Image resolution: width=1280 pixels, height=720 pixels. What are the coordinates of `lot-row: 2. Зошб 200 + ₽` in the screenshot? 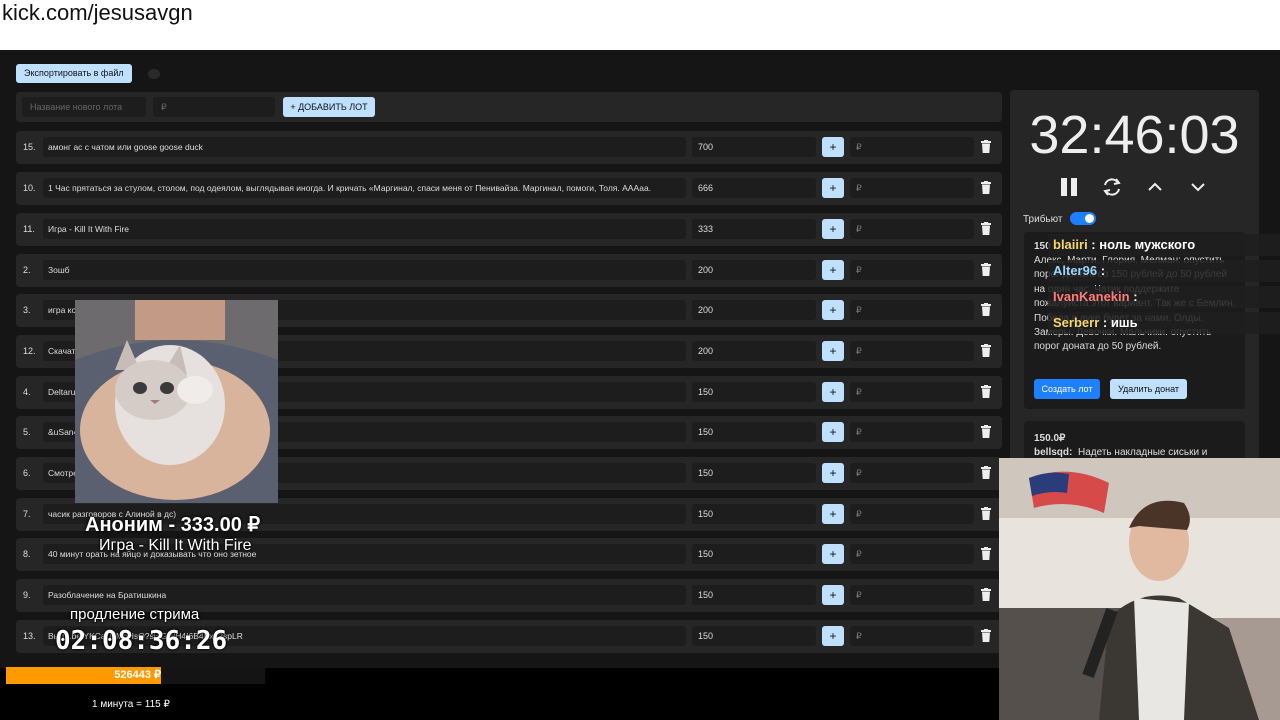 It's located at (509, 270).